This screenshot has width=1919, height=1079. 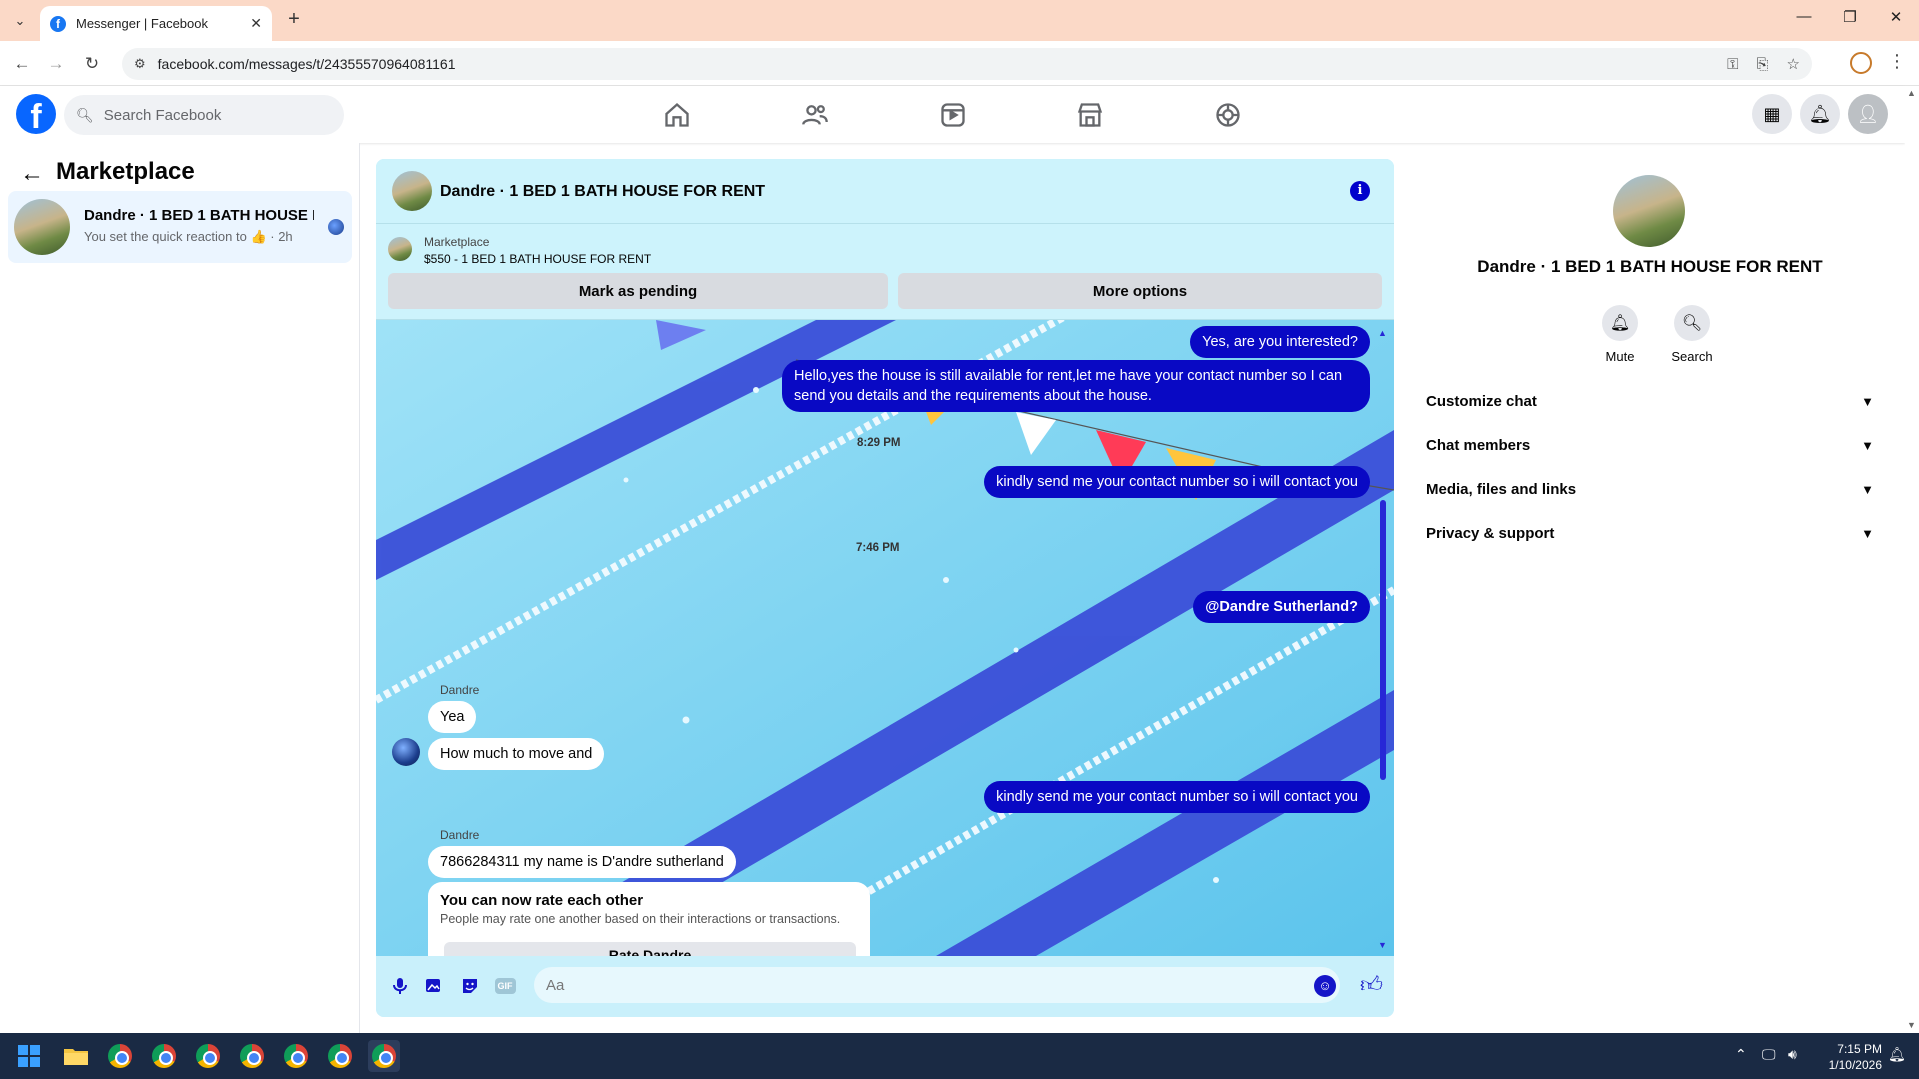 I want to click on notifications-bell-icon: 🔔︎, so click(x=1820, y=114).